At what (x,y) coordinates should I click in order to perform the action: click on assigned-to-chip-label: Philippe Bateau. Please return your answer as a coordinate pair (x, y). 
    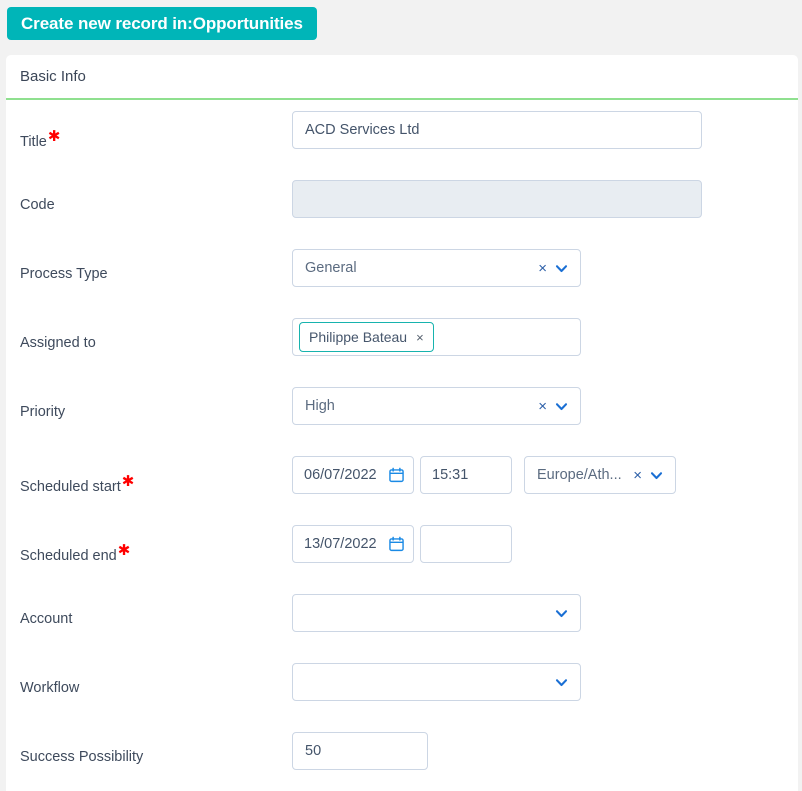
    Looking at the image, I should click on (358, 337).